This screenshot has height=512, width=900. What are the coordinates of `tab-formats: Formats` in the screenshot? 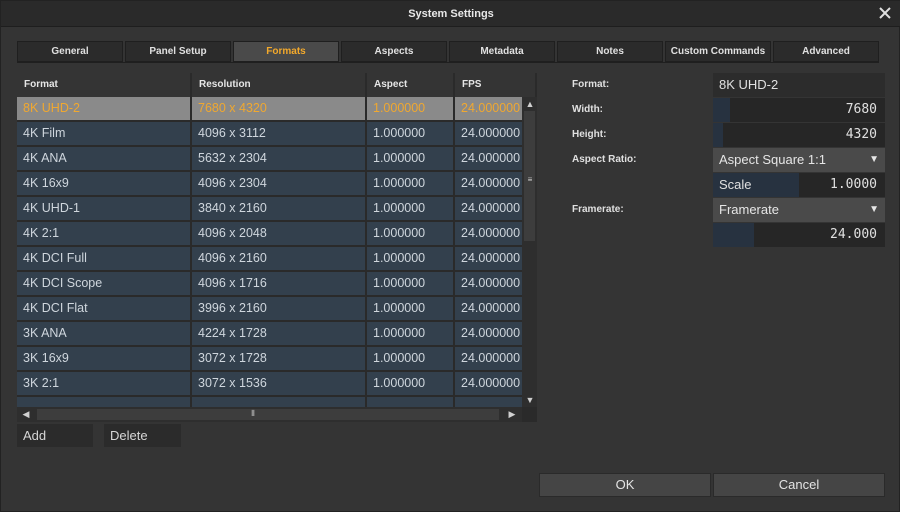 It's located at (286, 51).